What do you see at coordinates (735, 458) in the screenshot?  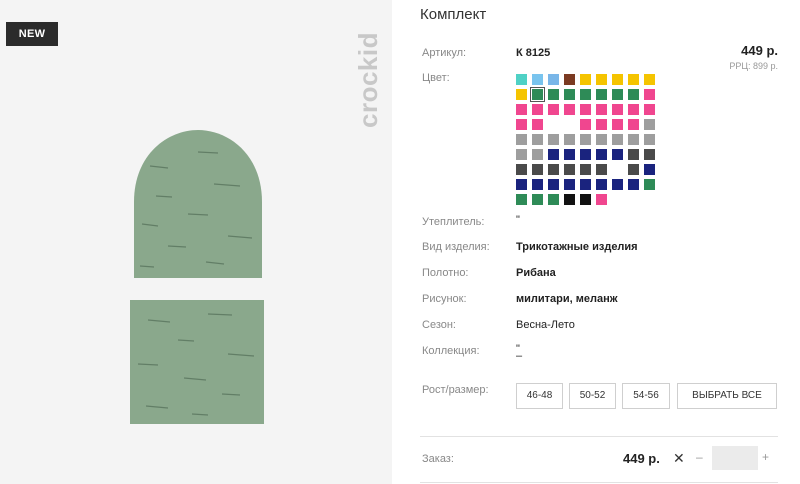 I see `quantity-input` at bounding box center [735, 458].